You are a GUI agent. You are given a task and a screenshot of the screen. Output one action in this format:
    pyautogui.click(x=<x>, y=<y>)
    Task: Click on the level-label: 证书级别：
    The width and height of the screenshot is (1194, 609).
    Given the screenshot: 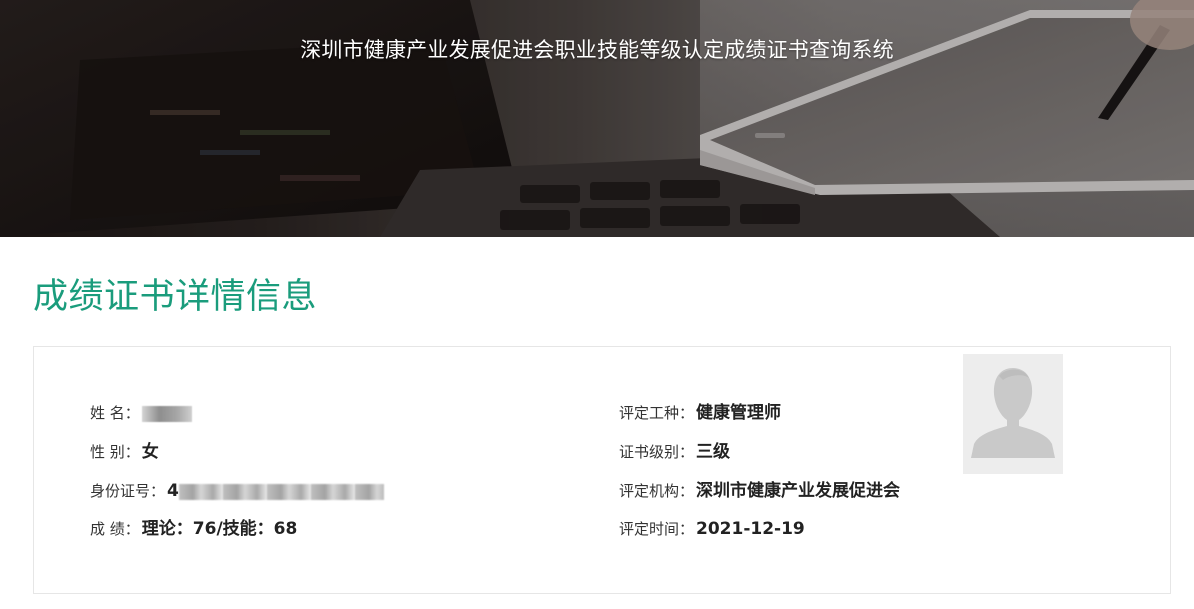 What is the action you would take?
    pyautogui.click(x=657, y=452)
    